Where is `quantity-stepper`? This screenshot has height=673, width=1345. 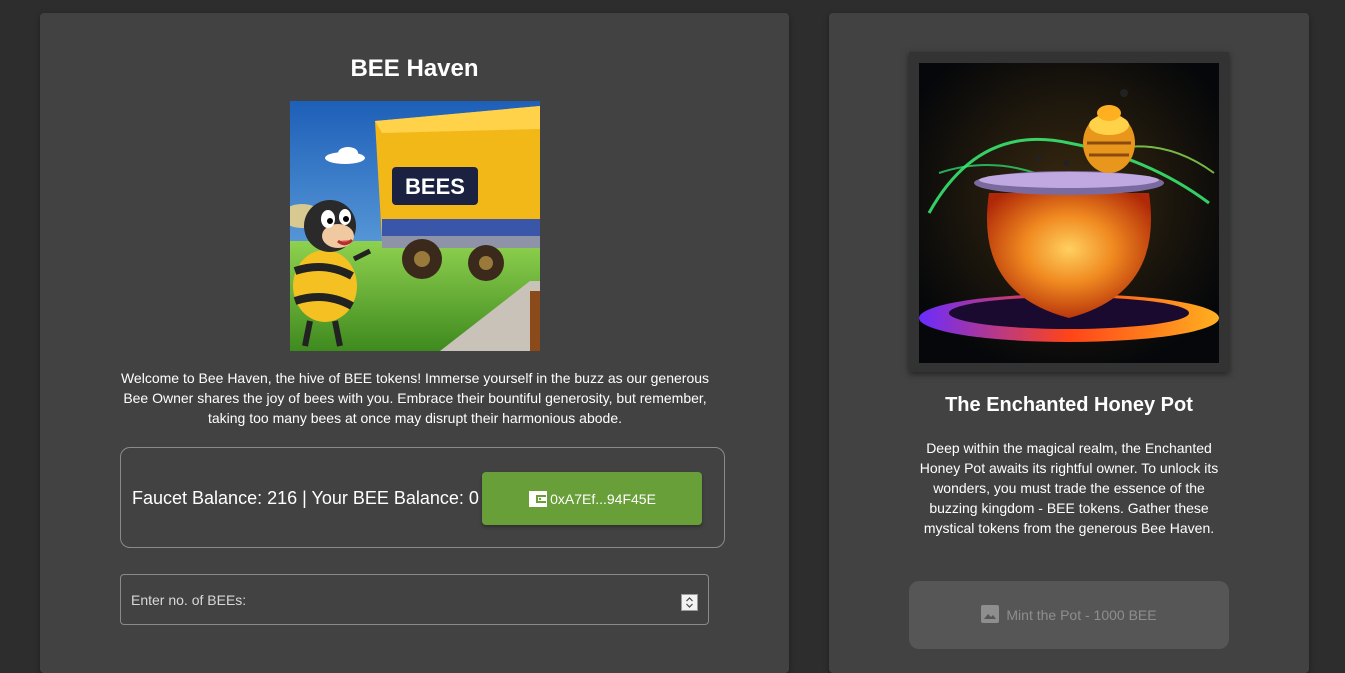
quantity-stepper is located at coordinates (689, 602).